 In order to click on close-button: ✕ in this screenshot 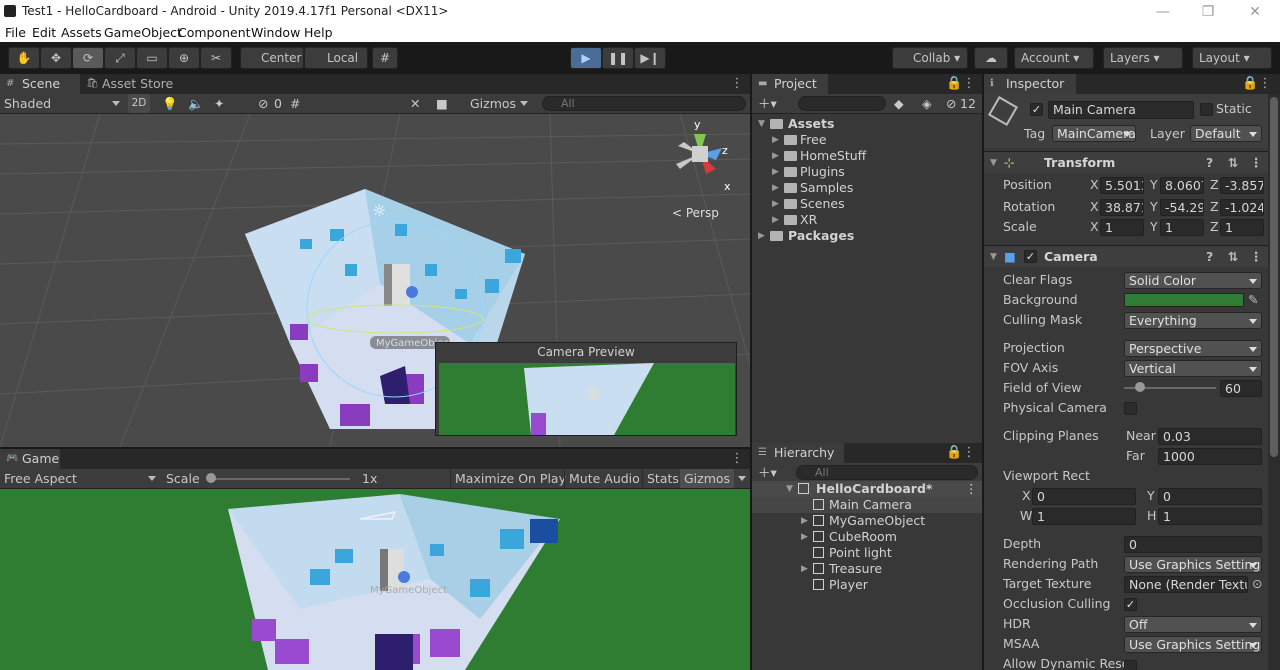, I will do `click(1255, 12)`.